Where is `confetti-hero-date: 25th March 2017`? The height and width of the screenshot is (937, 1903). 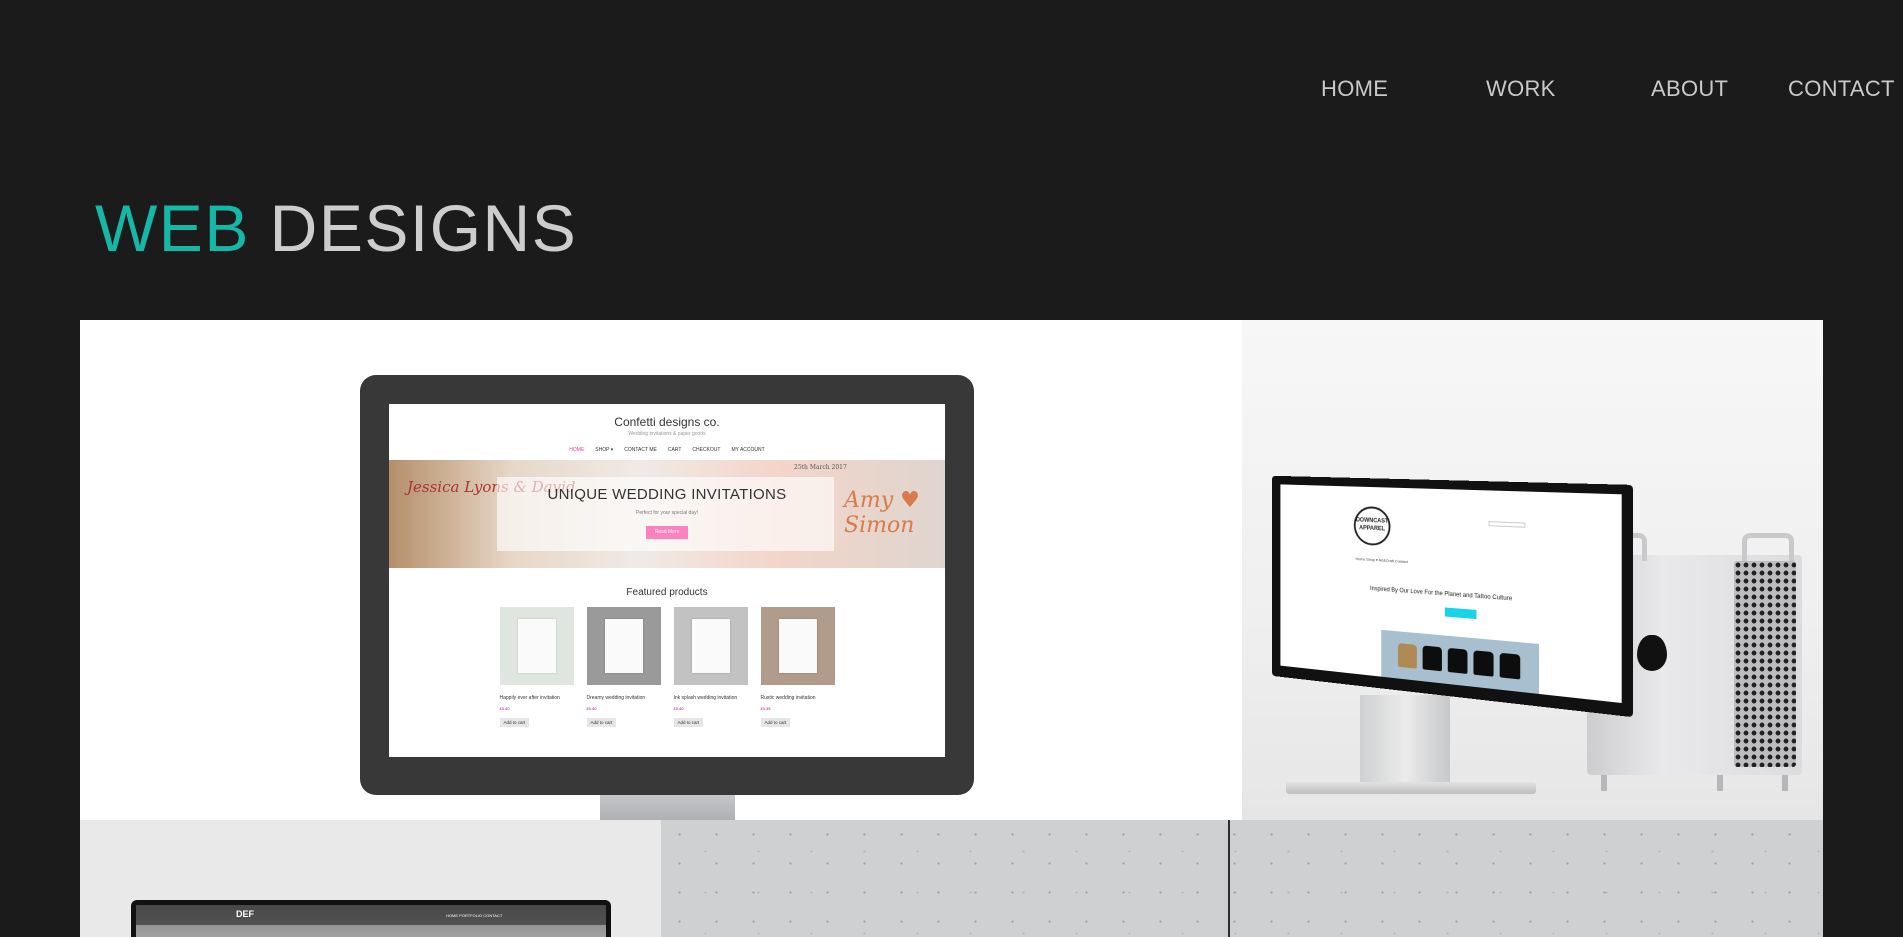
confetti-hero-date: 25th March 2017 is located at coordinates (820, 467).